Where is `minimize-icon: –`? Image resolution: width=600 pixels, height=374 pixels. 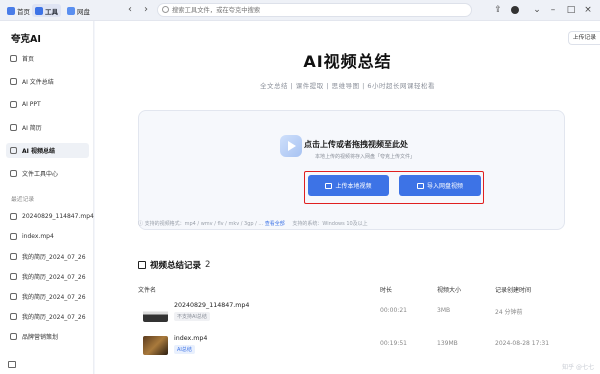 minimize-icon: – is located at coordinates (553, 10).